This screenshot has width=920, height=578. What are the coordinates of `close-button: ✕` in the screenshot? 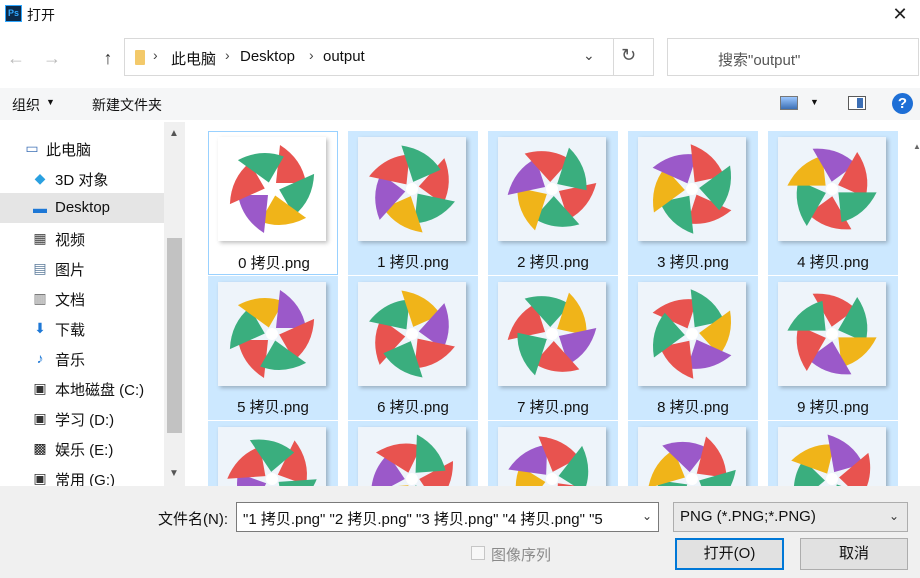 It's located at (900, 14).